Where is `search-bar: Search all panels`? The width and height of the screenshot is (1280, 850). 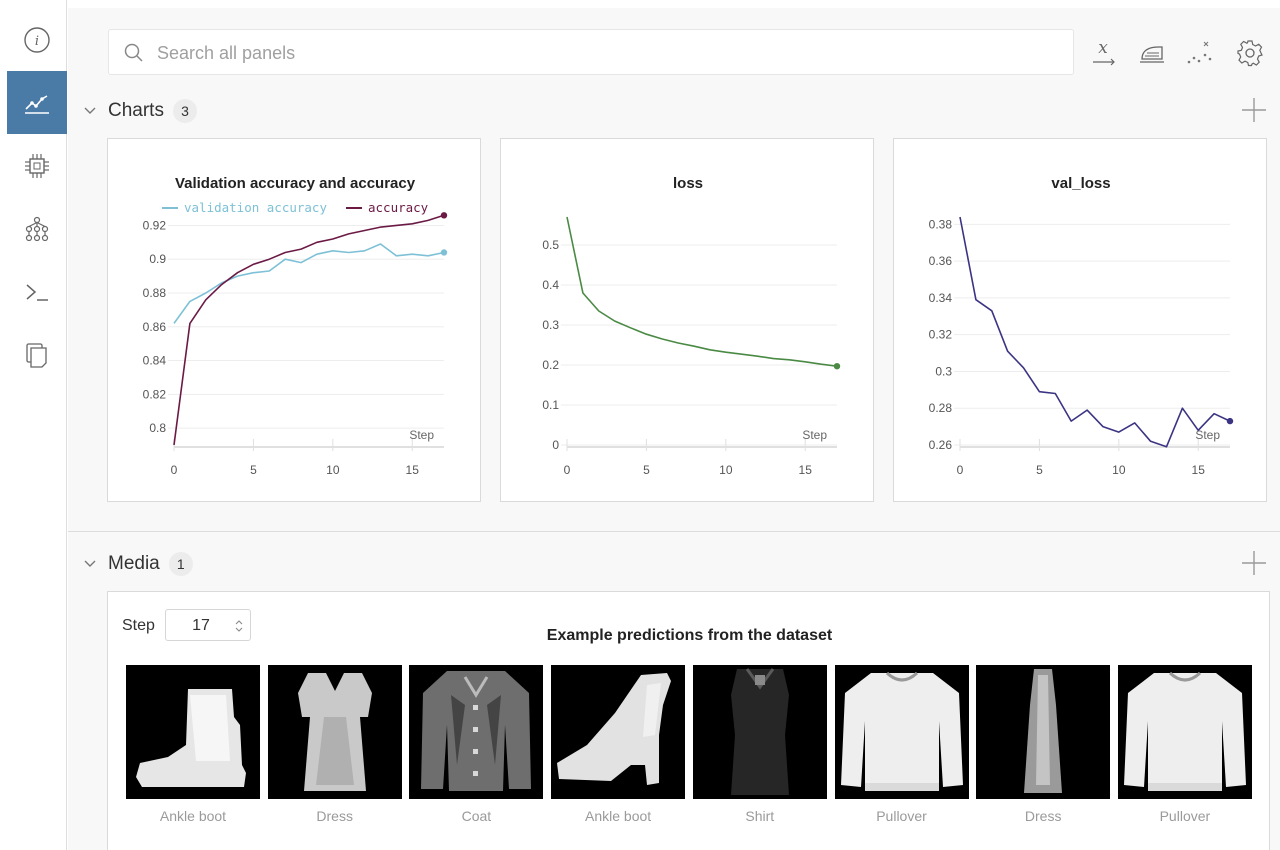 search-bar: Search all panels is located at coordinates (591, 52).